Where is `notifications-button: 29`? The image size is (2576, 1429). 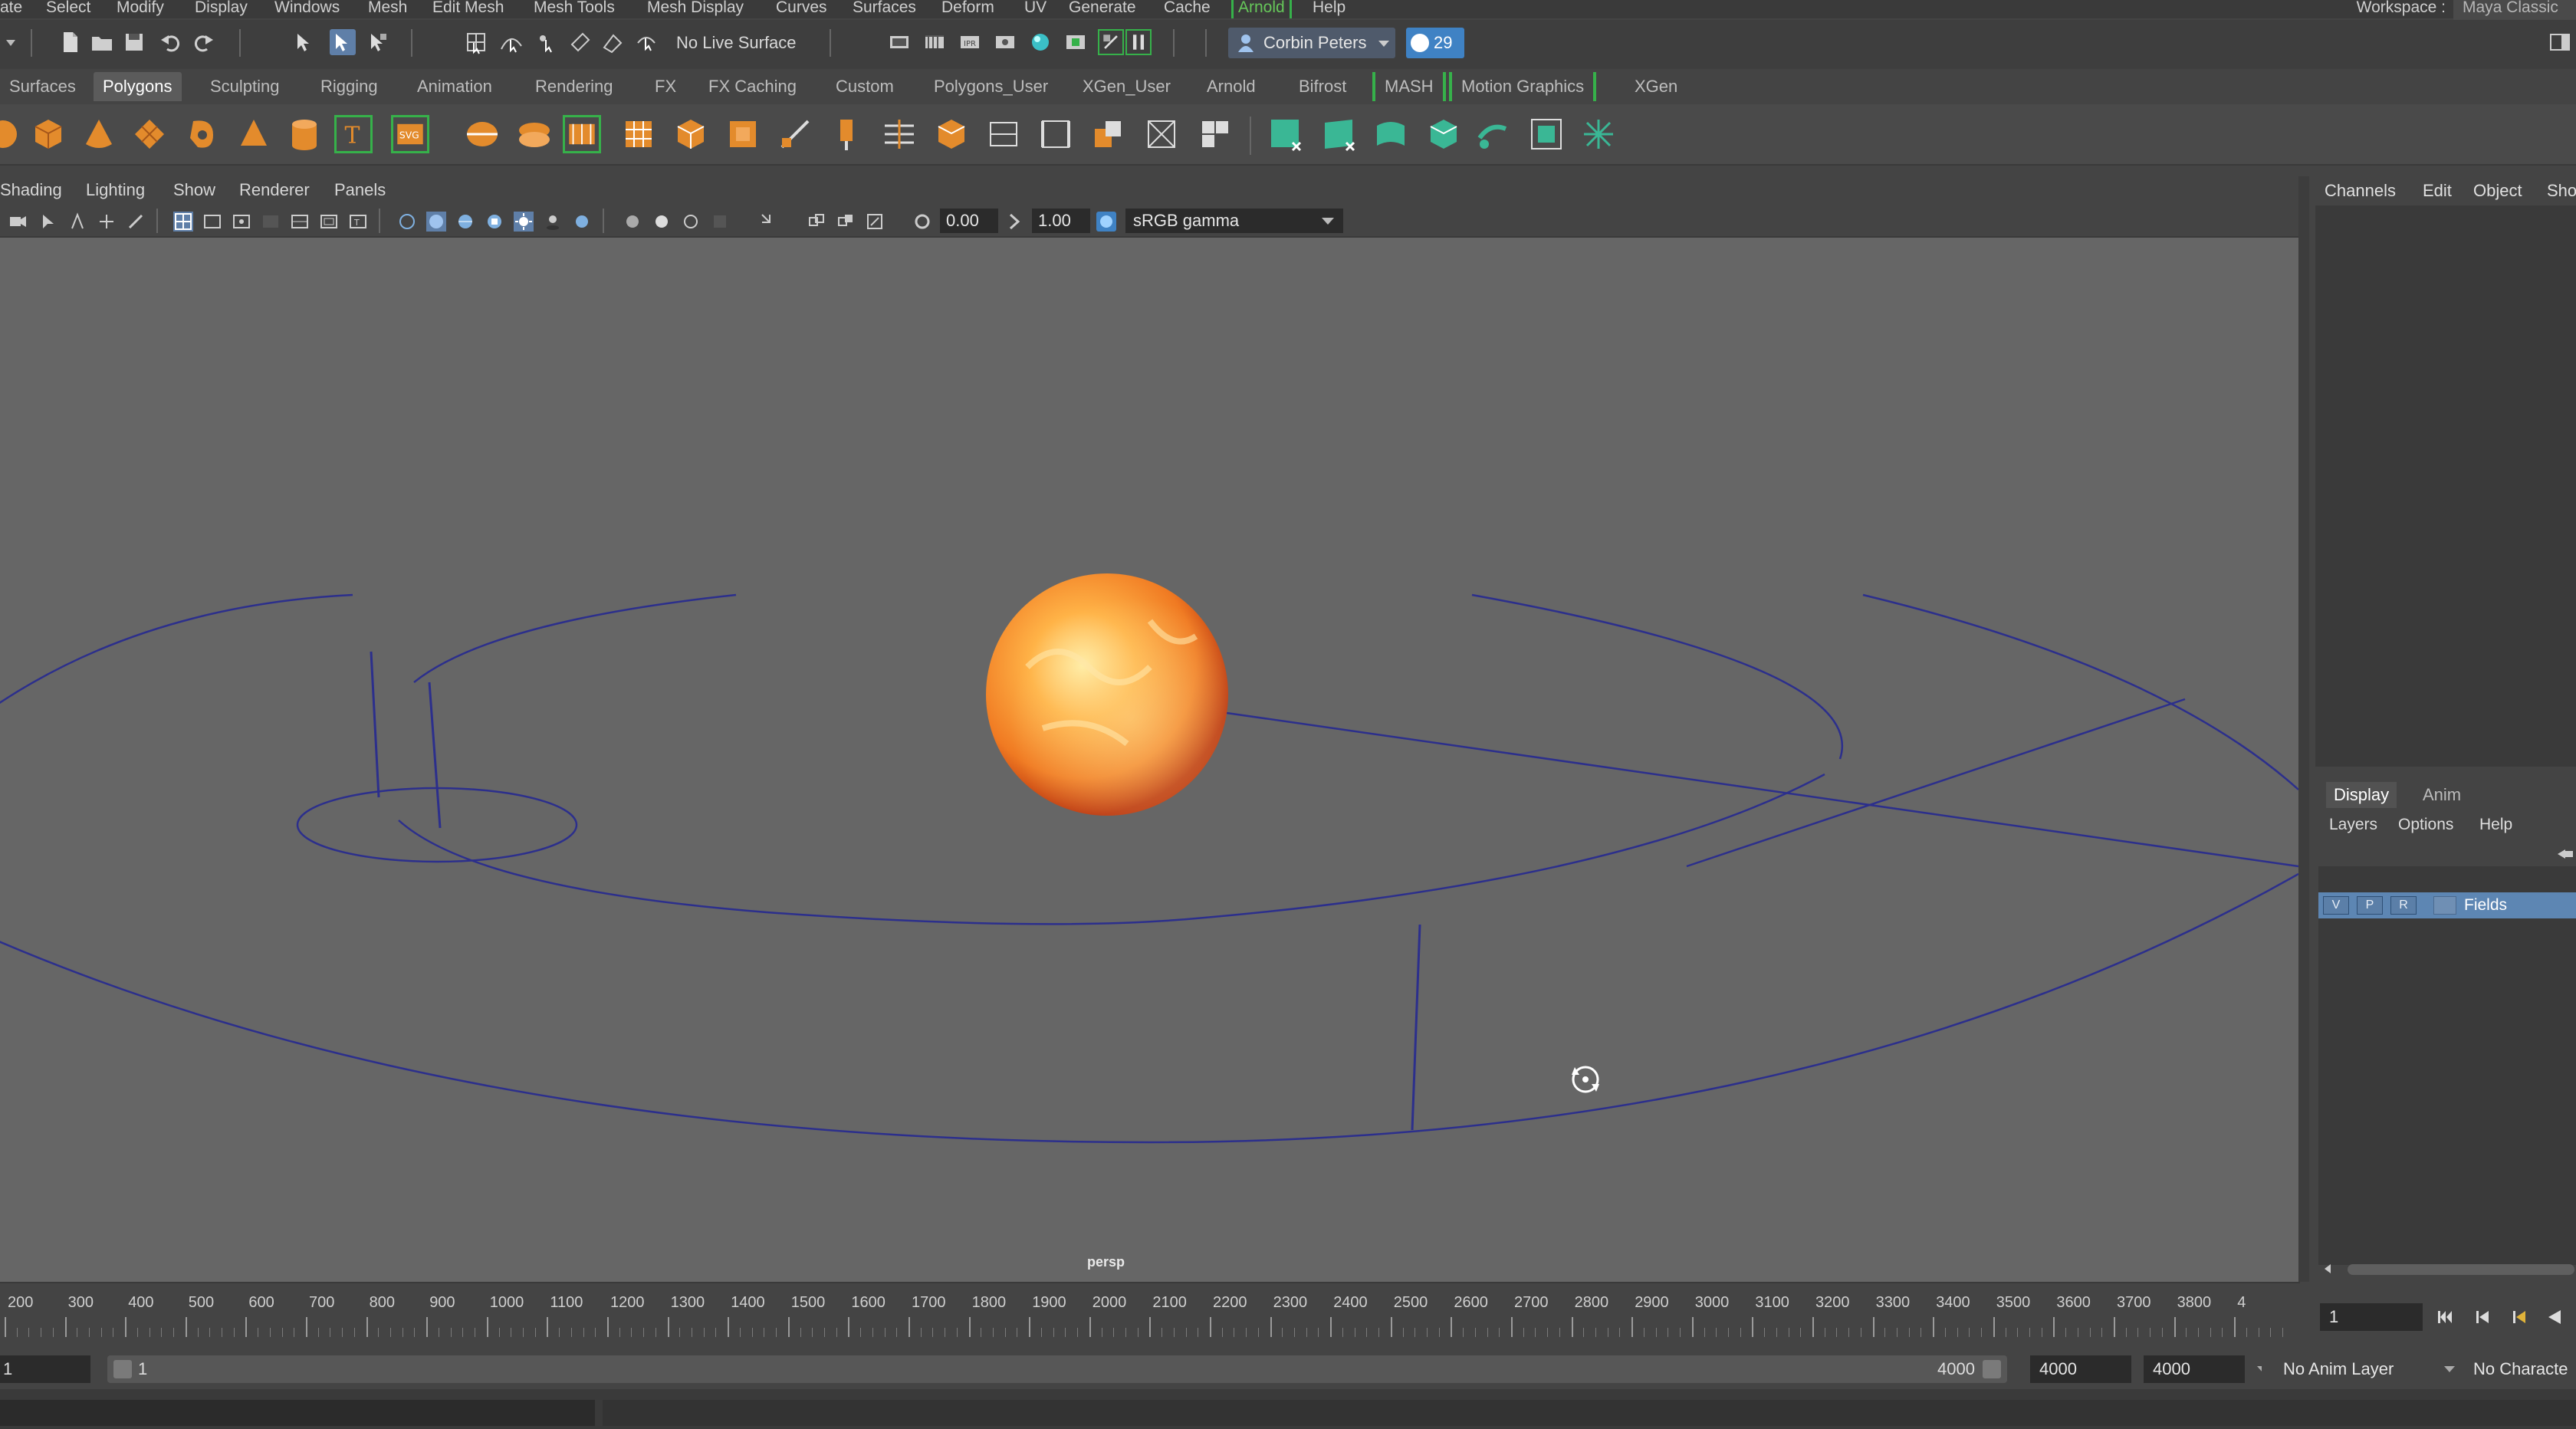
notifications-button: 29 is located at coordinates (1435, 43).